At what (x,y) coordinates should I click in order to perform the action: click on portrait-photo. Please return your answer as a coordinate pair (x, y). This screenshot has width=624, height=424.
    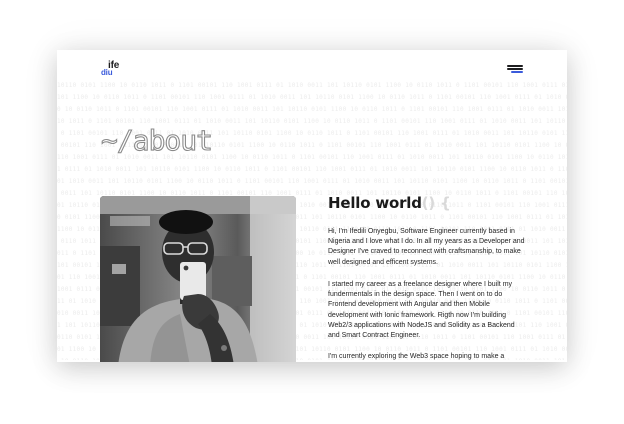
    Looking at the image, I should click on (198, 279).